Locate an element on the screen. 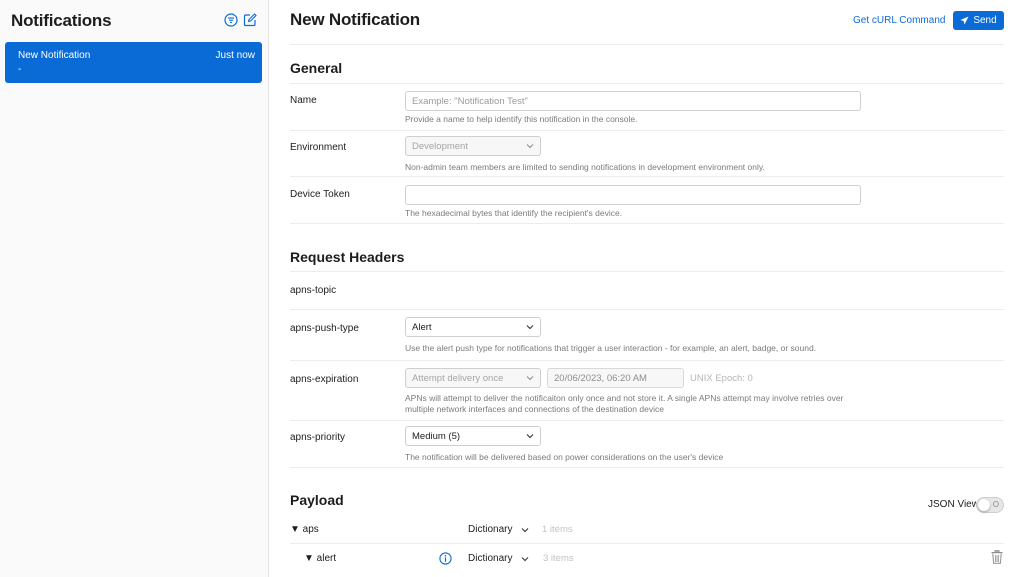 The height and width of the screenshot is (577, 1024). payload-key-alert: ▼ alert is located at coordinates (320, 558).